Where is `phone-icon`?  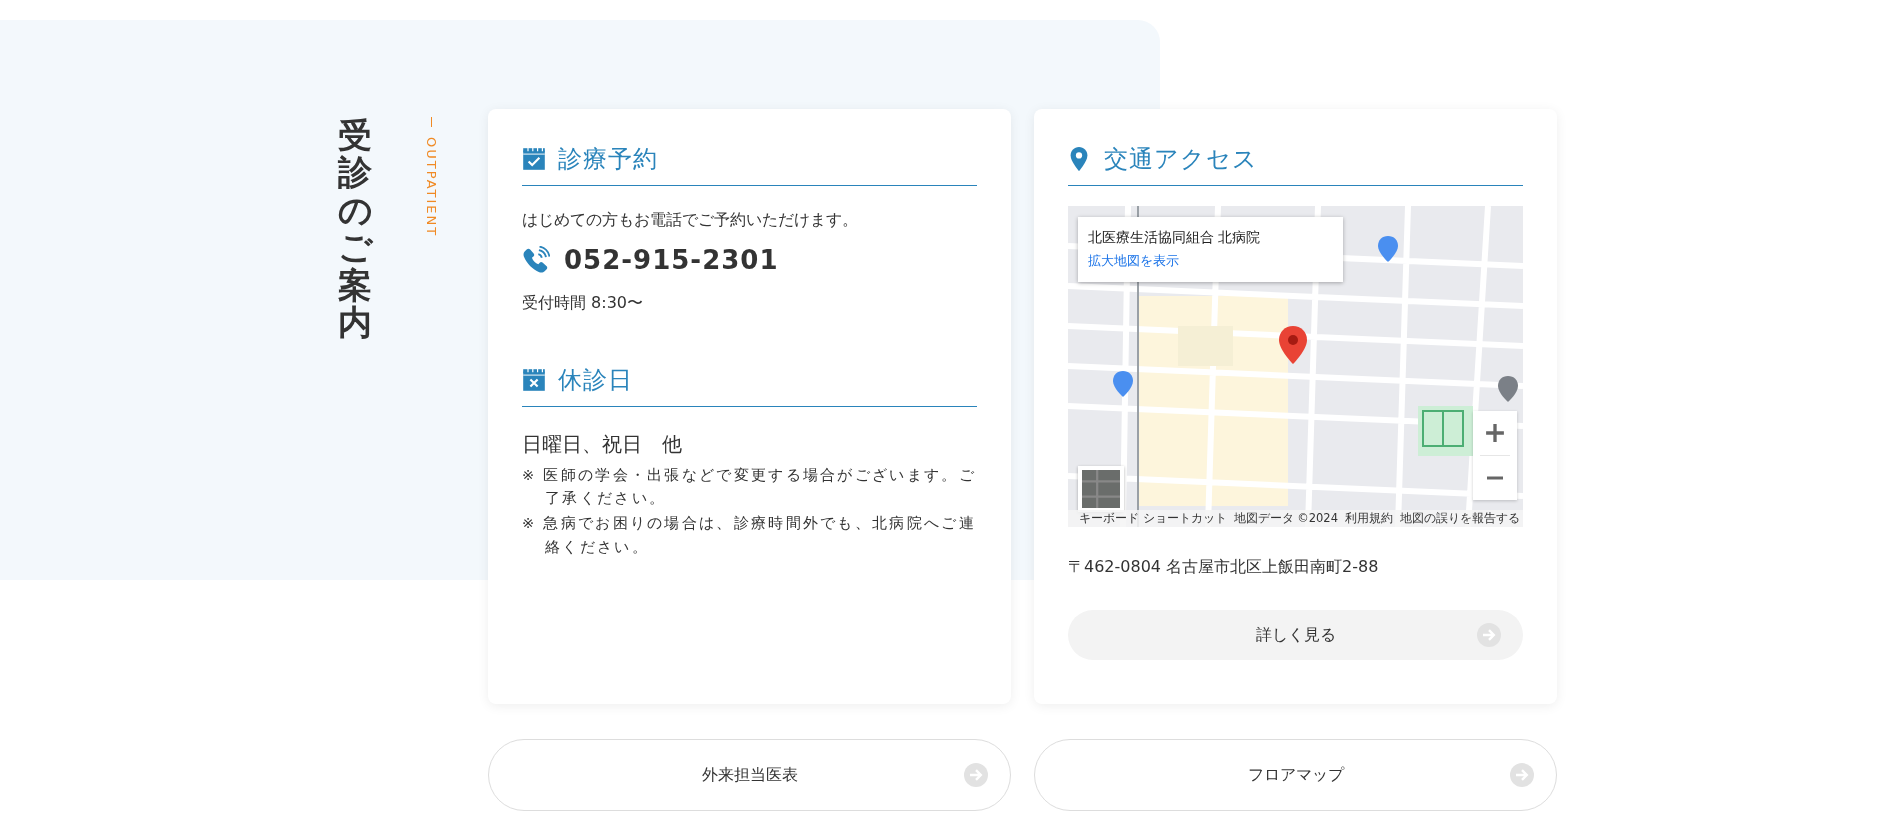 phone-icon is located at coordinates (536, 260).